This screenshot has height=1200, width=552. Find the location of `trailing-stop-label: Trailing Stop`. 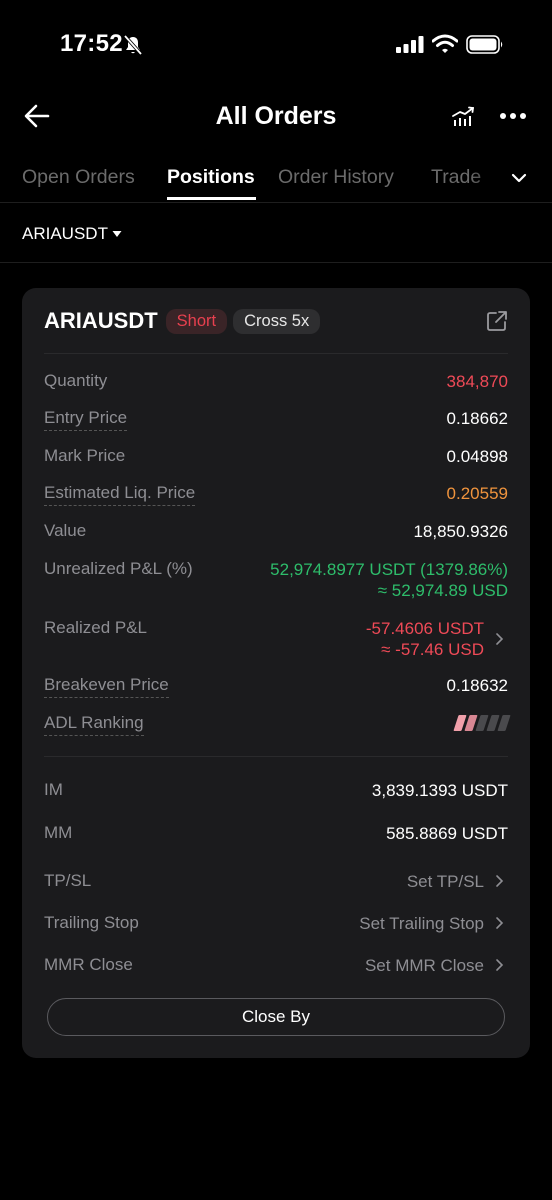

trailing-stop-label: Trailing Stop is located at coordinates (91, 922).